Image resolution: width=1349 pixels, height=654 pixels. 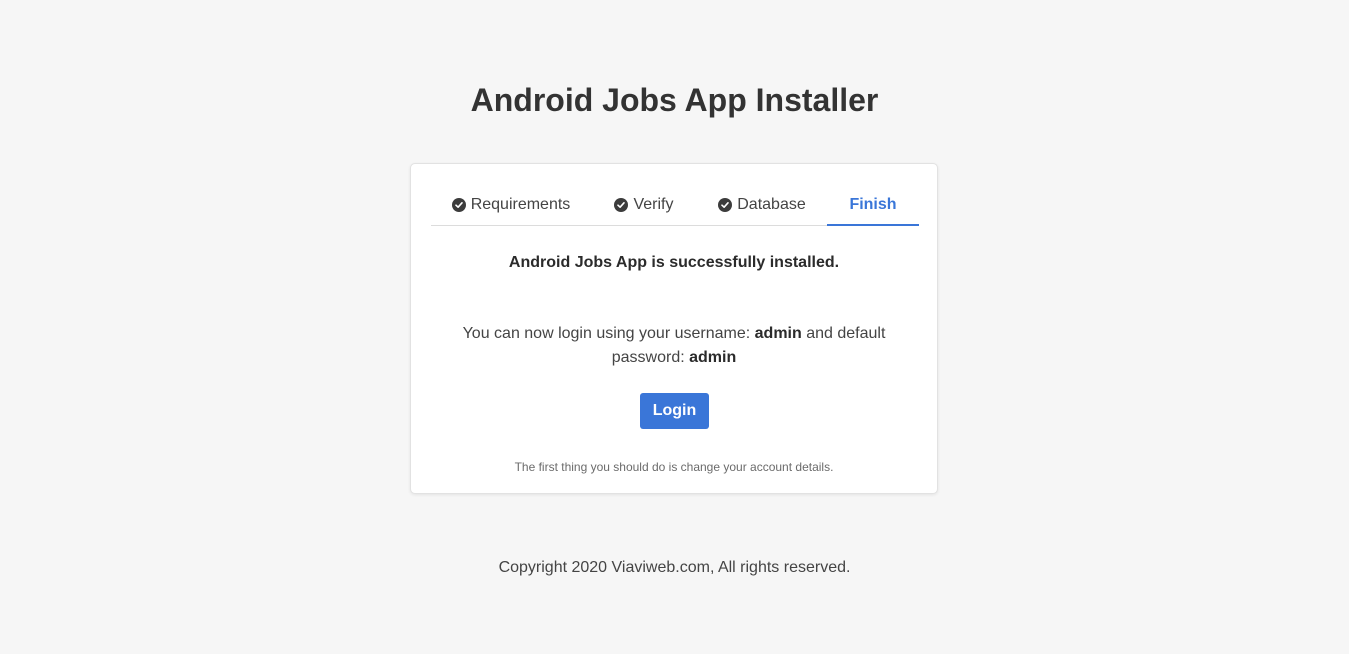 I want to click on username-value: admin, so click(x=778, y=333).